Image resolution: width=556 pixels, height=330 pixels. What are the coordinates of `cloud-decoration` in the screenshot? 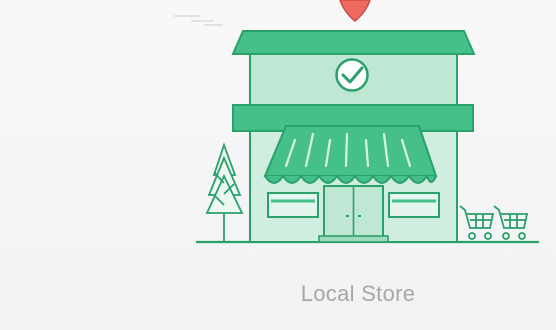 It's located at (198, 20).